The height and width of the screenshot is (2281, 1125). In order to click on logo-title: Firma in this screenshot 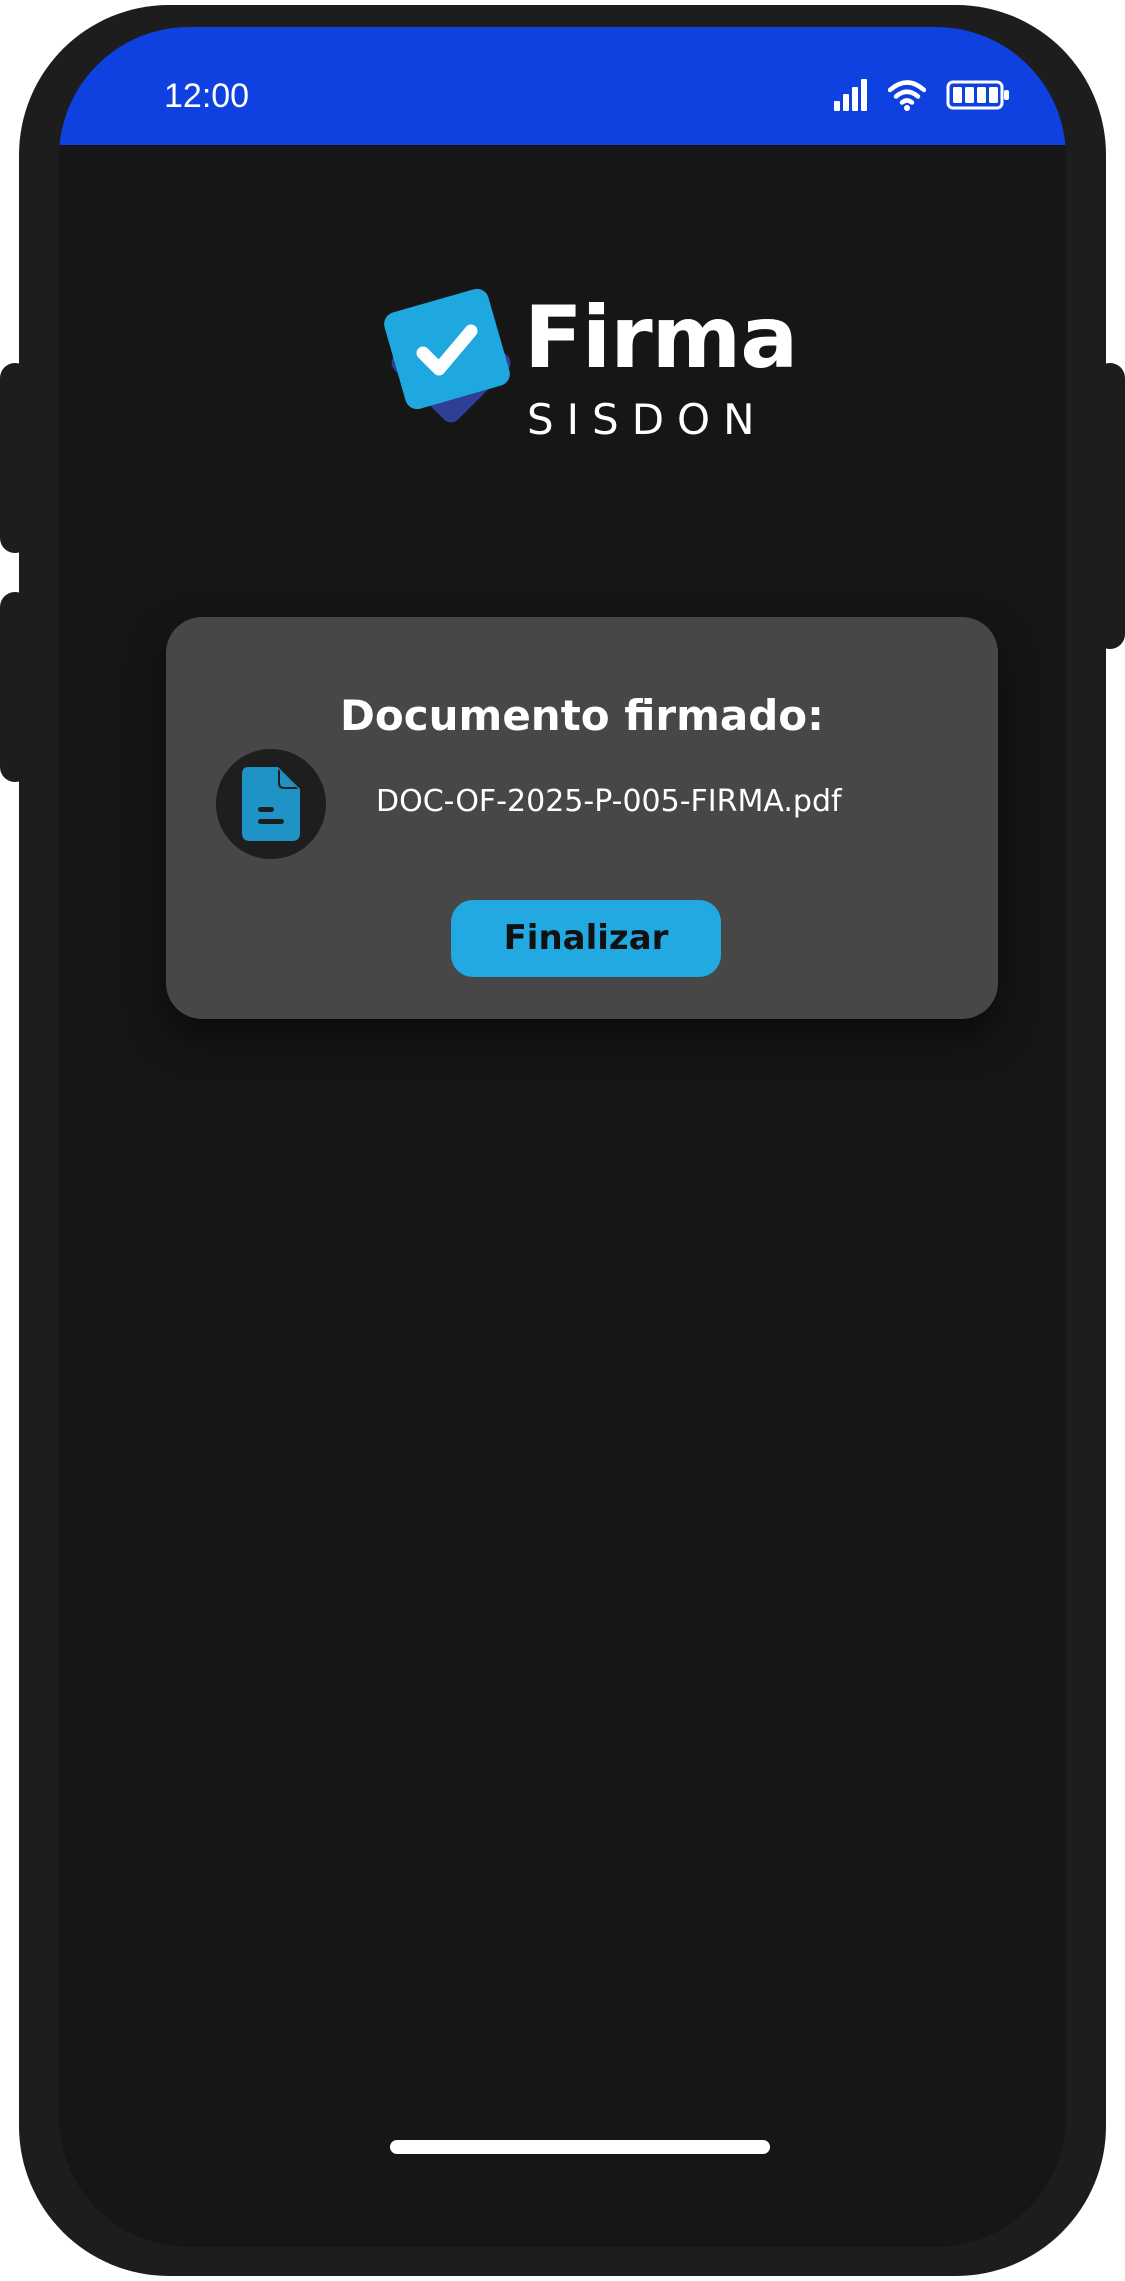, I will do `click(661, 338)`.